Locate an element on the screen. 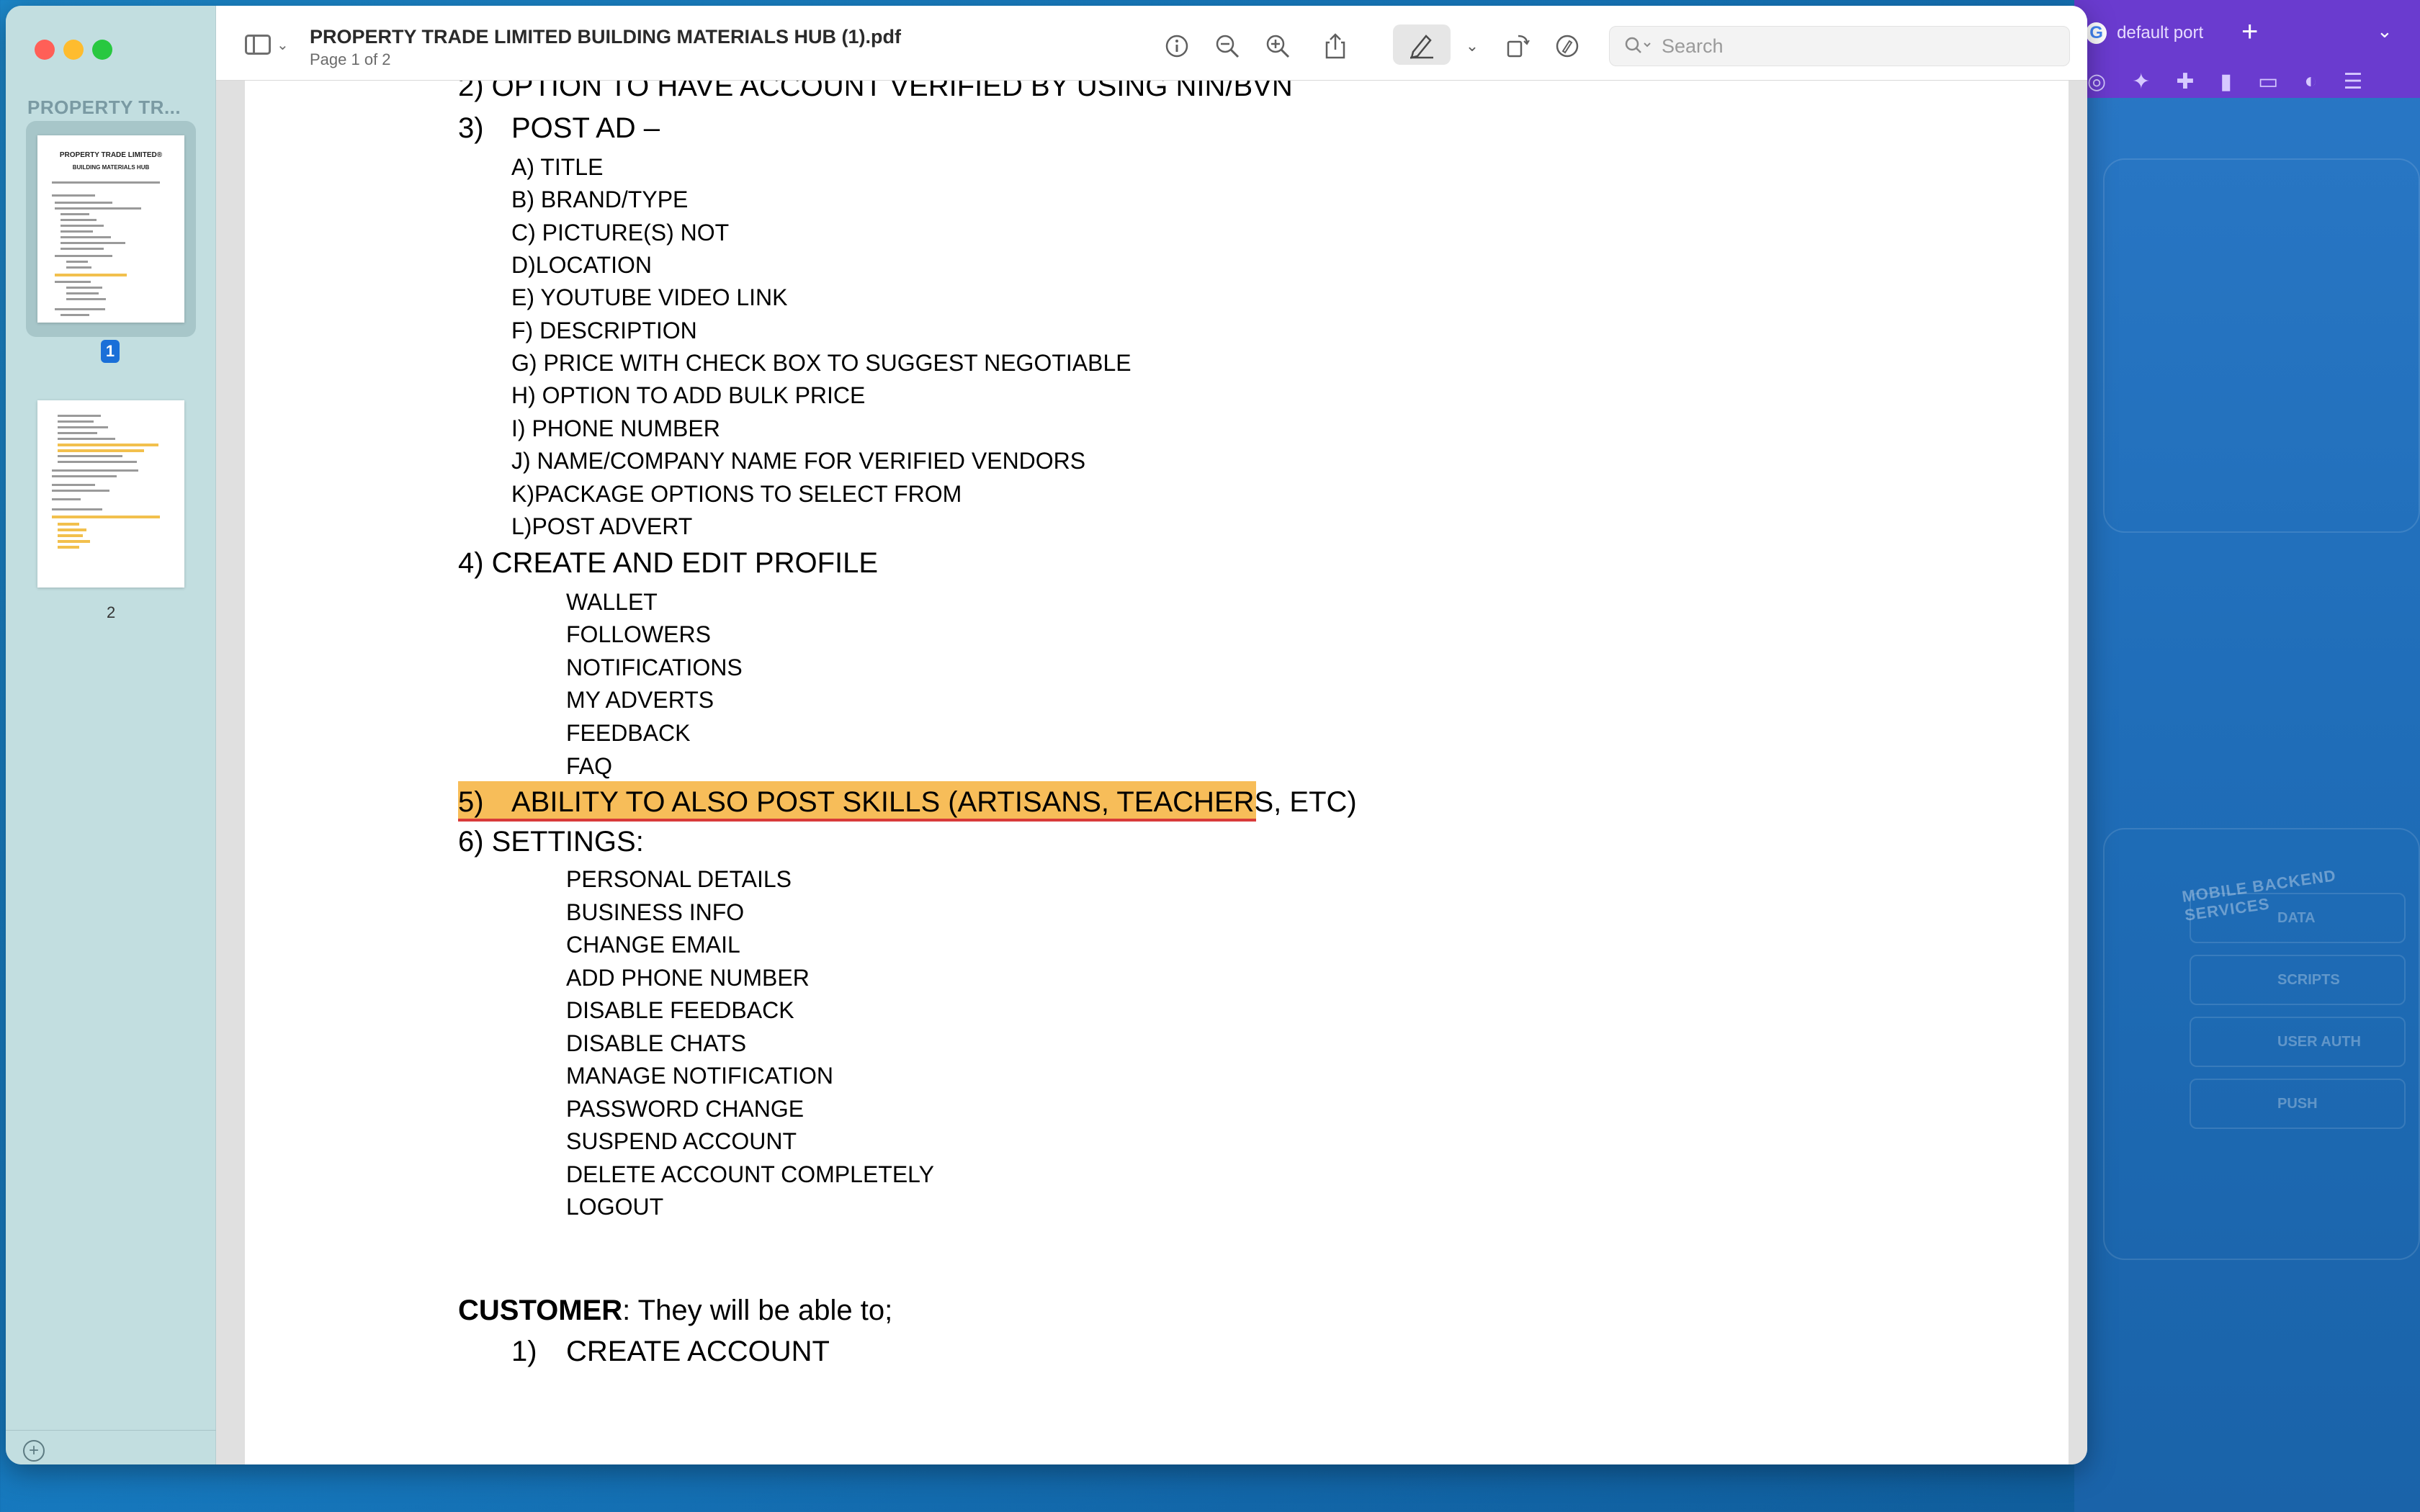 The height and width of the screenshot is (1512, 2420). new-tab-button: + is located at coordinates (2249, 32).